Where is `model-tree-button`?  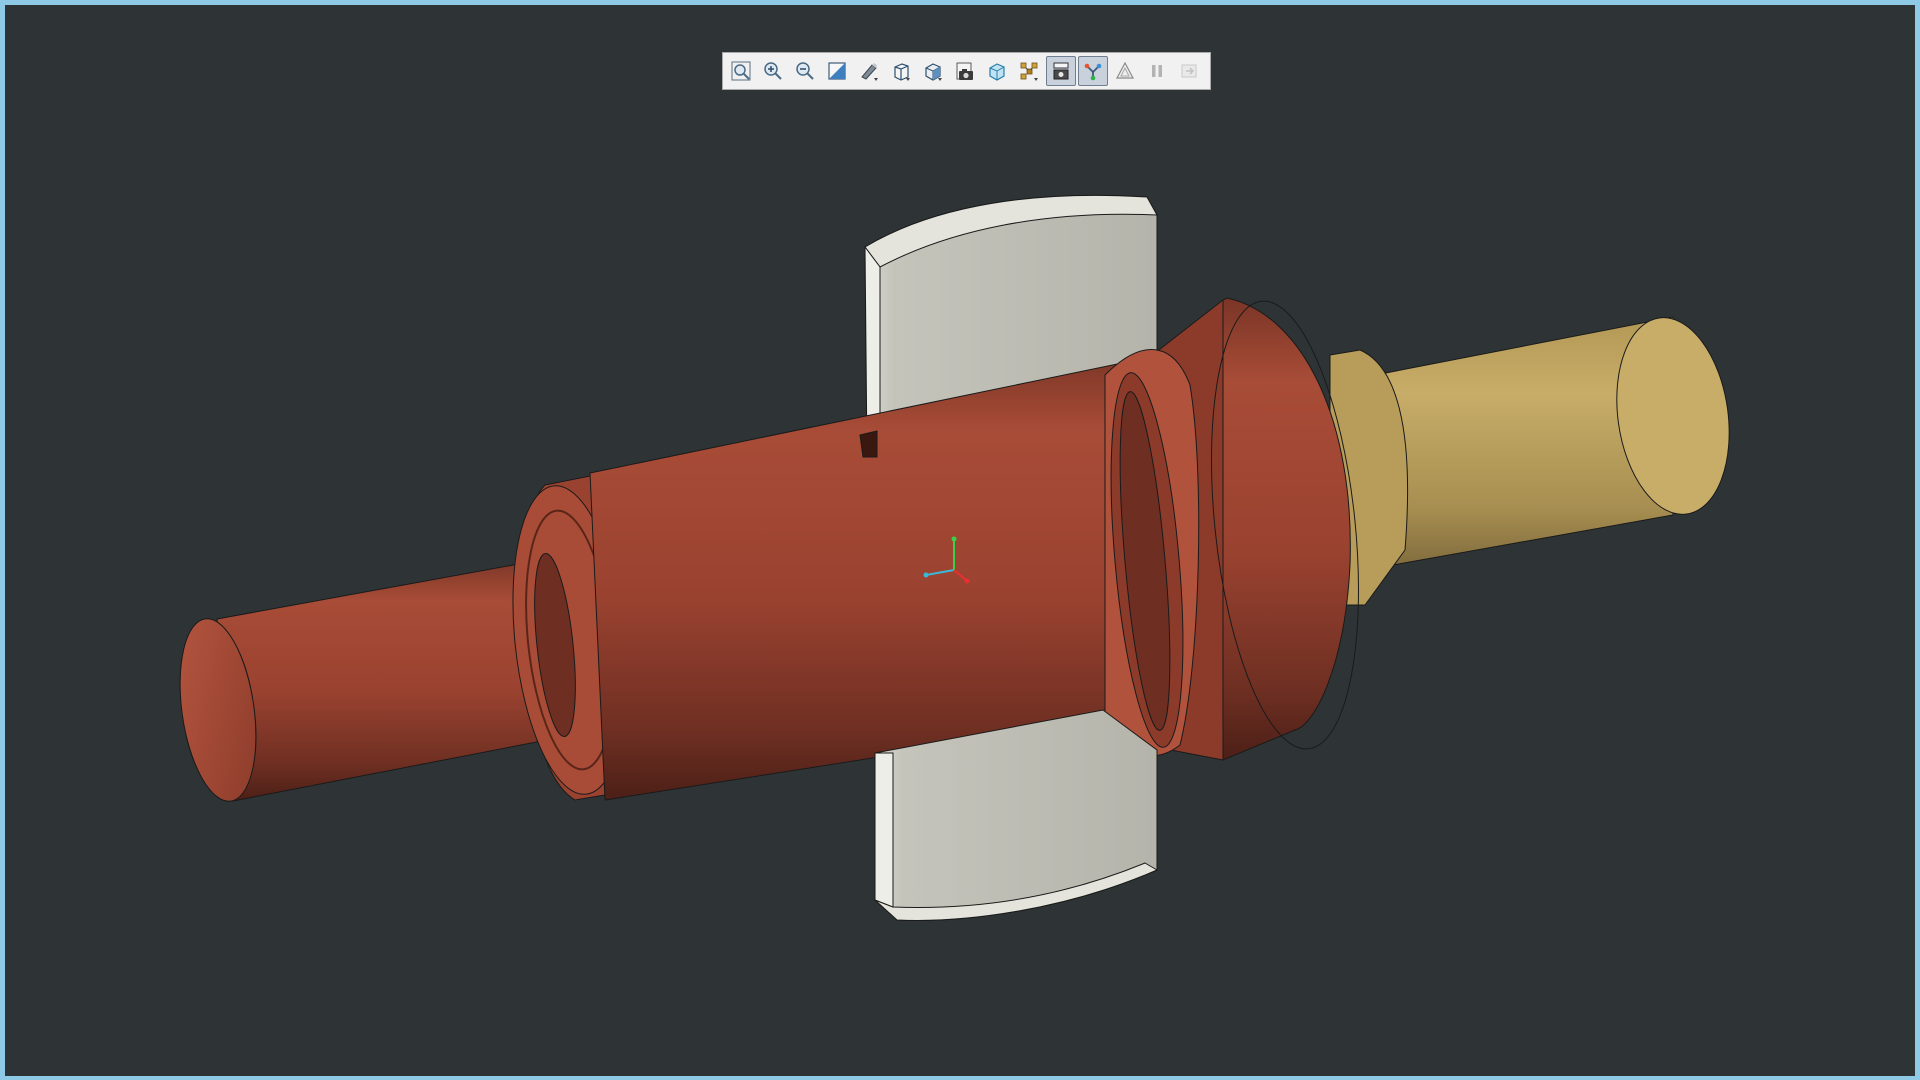 model-tree-button is located at coordinates (1061, 71).